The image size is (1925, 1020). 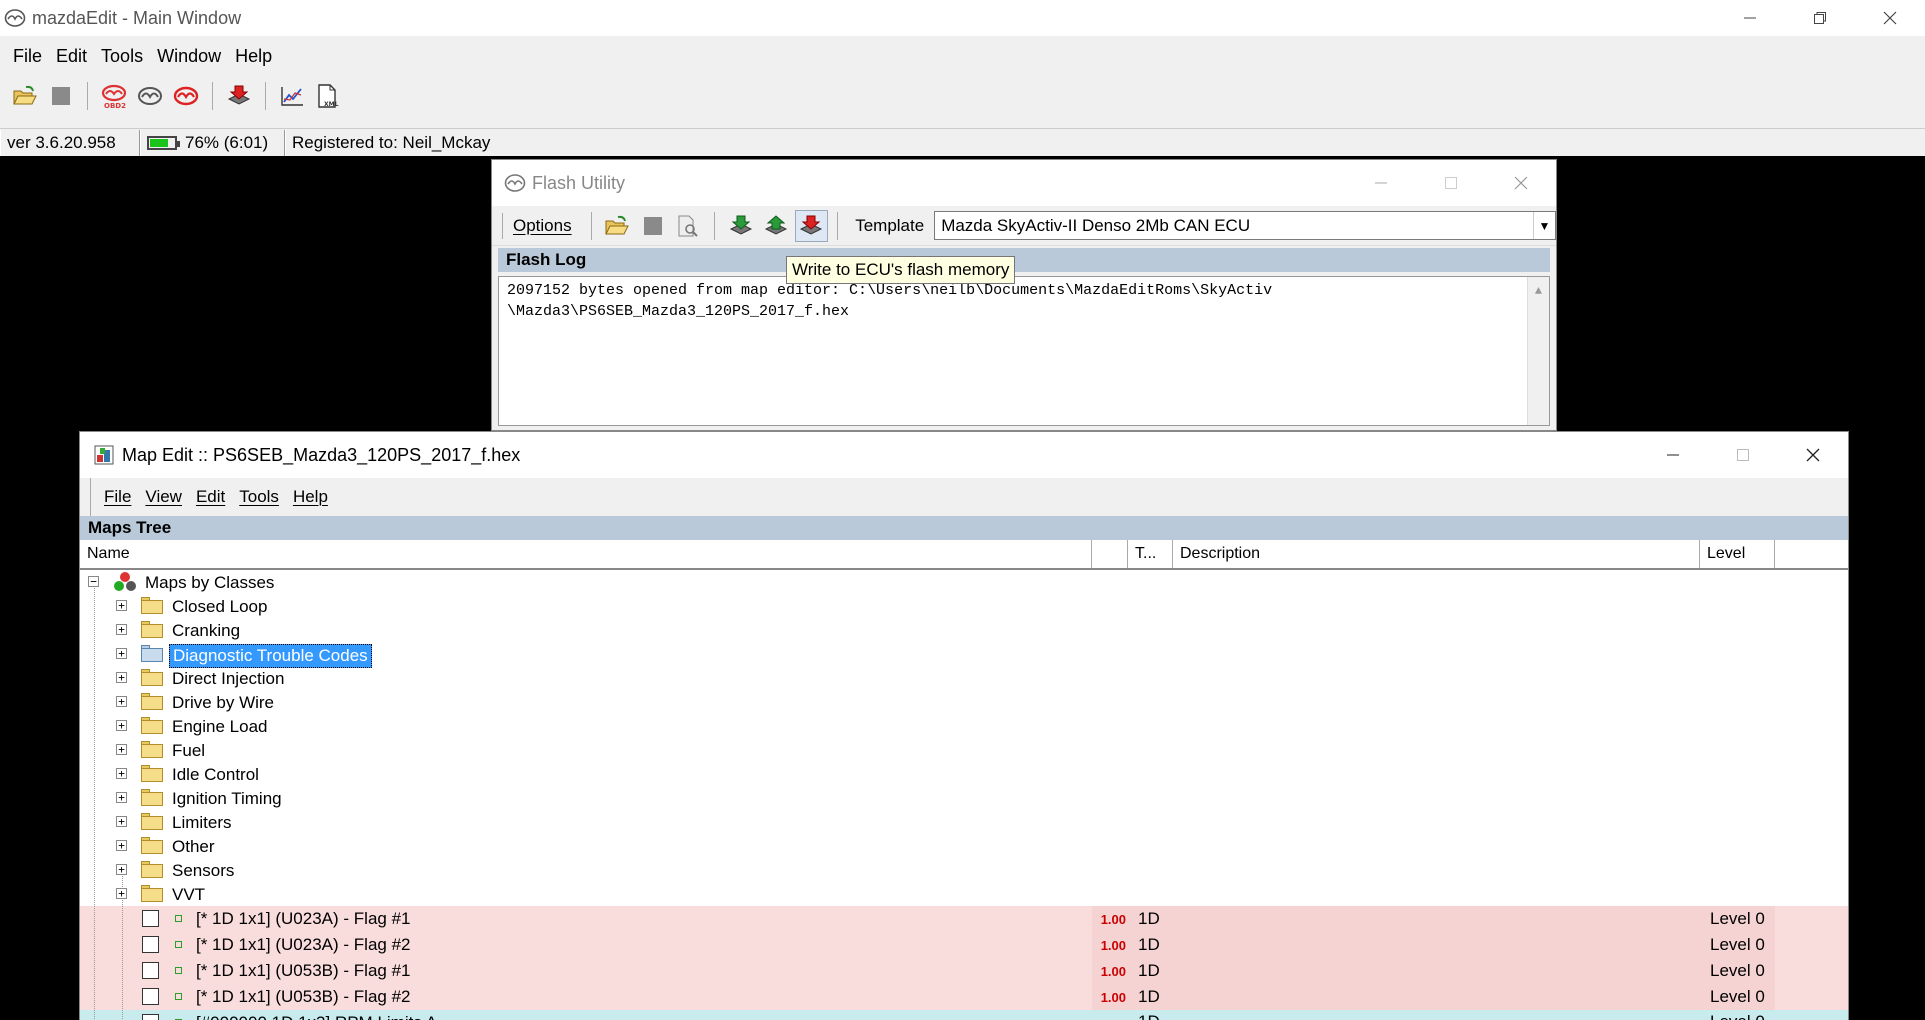 What do you see at coordinates (210, 497) in the screenshot?
I see `map-menu-edit: Edit` at bounding box center [210, 497].